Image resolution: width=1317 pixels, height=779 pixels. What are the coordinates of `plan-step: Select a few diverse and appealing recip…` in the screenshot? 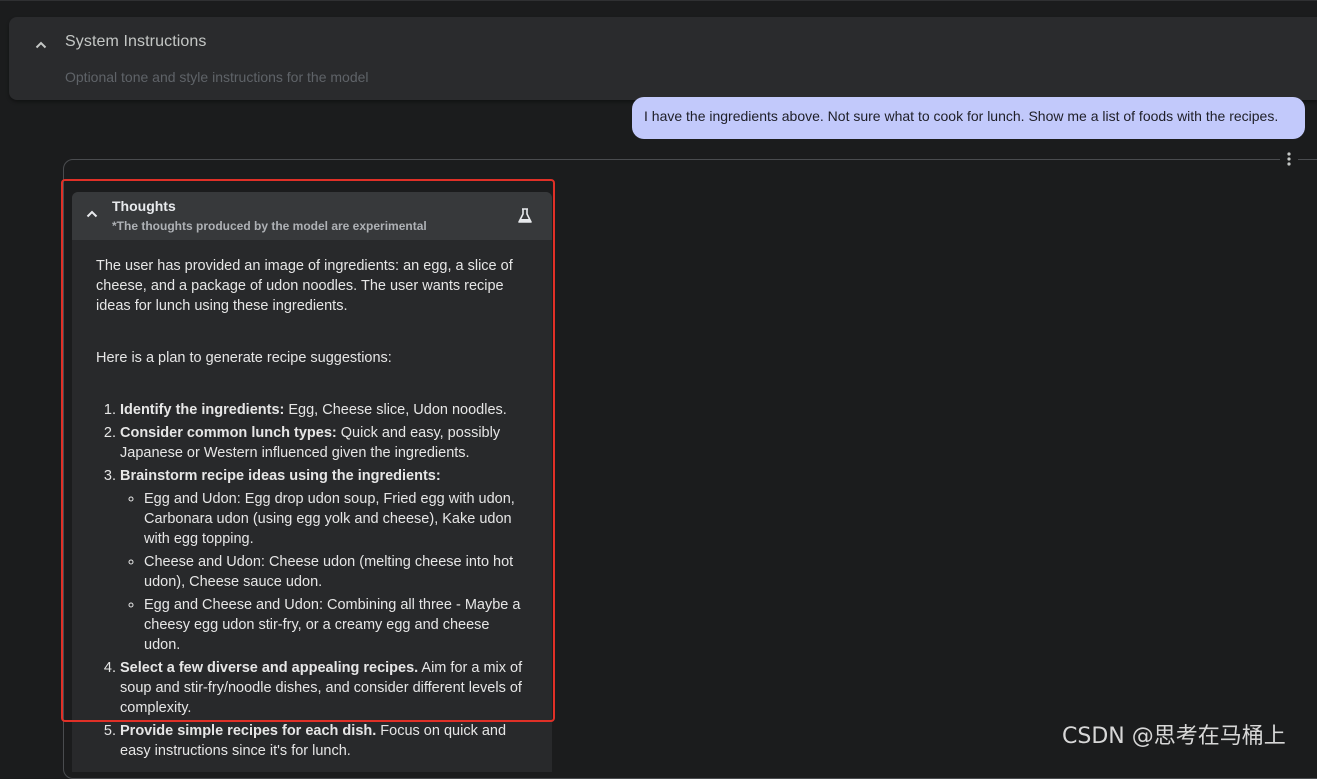 It's located at (324, 688).